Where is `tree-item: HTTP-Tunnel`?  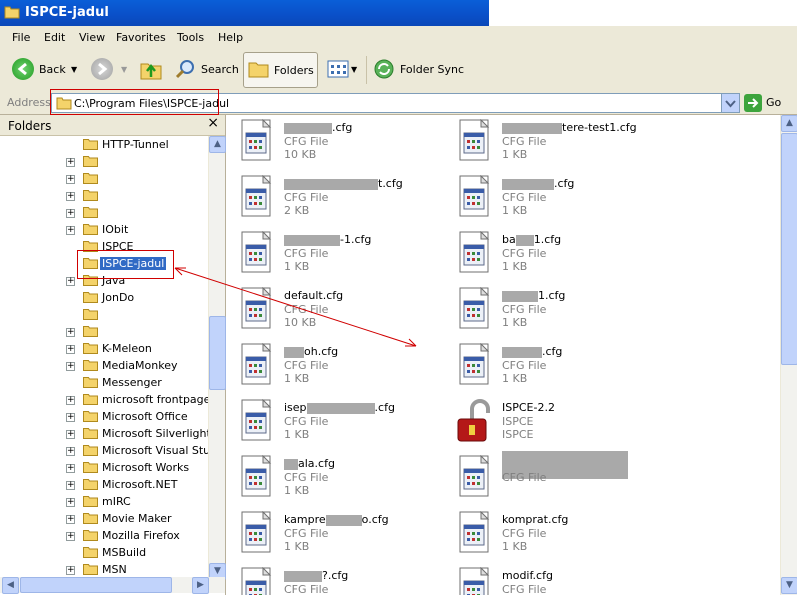 tree-item: HTTP-Tunnel is located at coordinates (104, 145).